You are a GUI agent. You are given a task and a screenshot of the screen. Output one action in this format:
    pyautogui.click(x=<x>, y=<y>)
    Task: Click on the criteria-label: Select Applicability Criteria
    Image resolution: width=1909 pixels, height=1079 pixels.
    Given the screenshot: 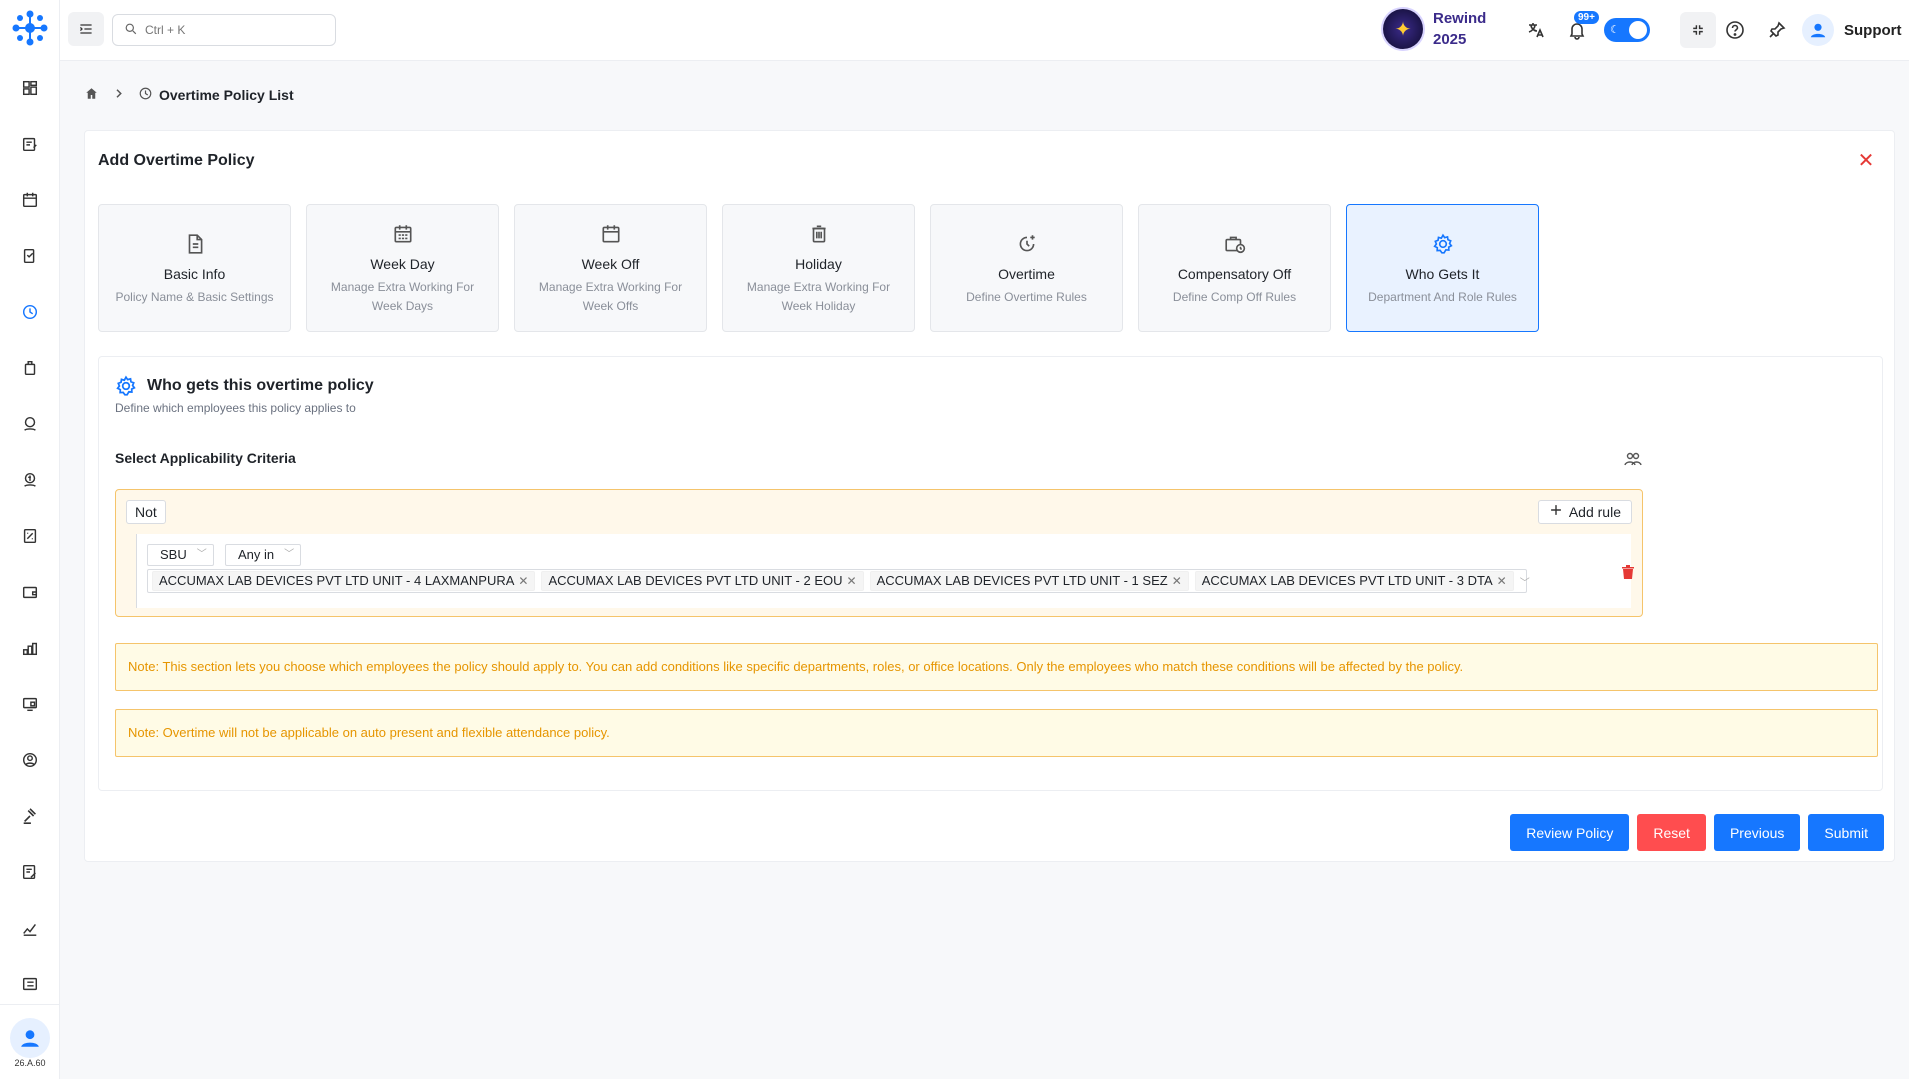 What is the action you would take?
    pyautogui.click(x=205, y=458)
    